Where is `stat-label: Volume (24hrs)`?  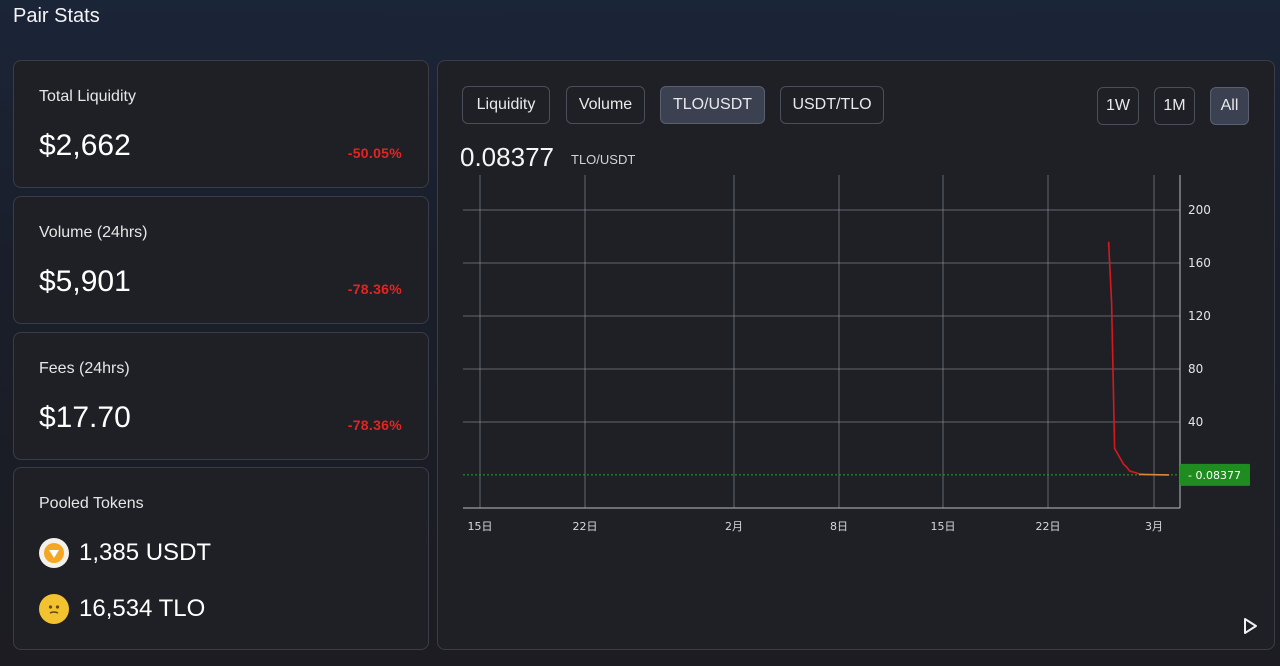
stat-label: Volume (24hrs) is located at coordinates (93, 232).